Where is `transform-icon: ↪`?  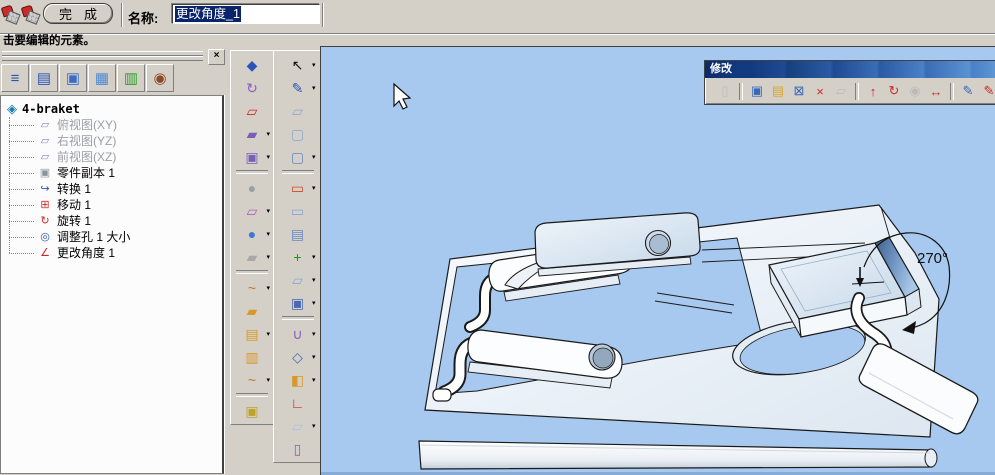
transform-icon: ↪ is located at coordinates (45, 189).